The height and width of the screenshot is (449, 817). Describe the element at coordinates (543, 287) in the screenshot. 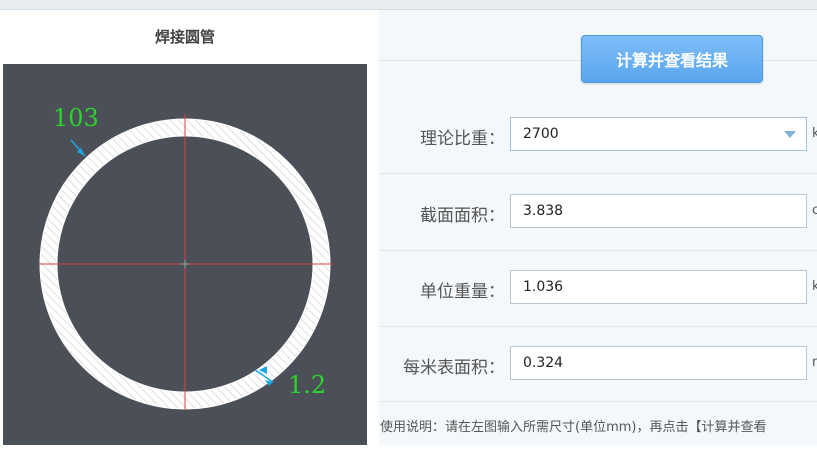

I see `unit-weight-value: 1.036` at that location.